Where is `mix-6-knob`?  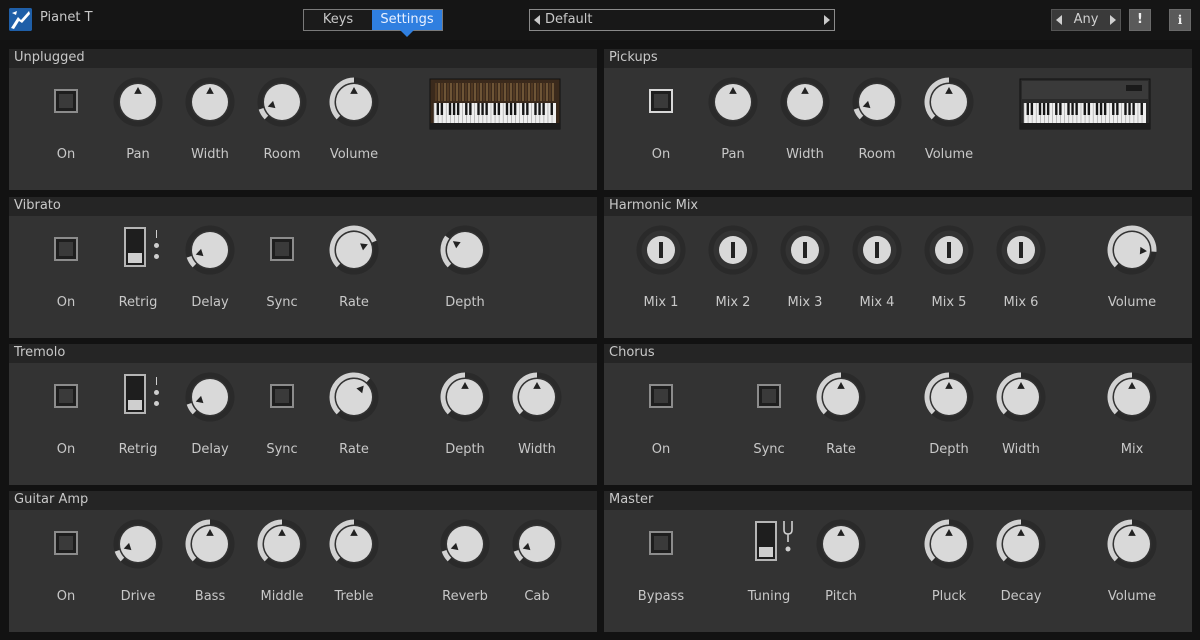
mix-6-knob is located at coordinates (1021, 250).